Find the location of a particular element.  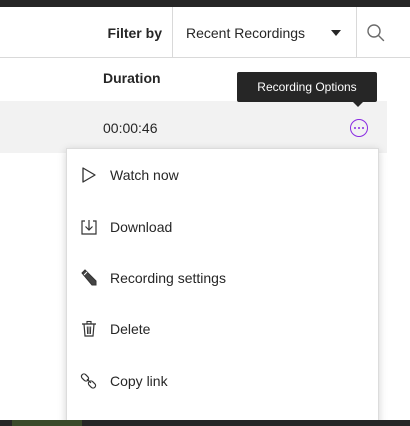

menu-item-label: Copy link is located at coordinates (139, 381).